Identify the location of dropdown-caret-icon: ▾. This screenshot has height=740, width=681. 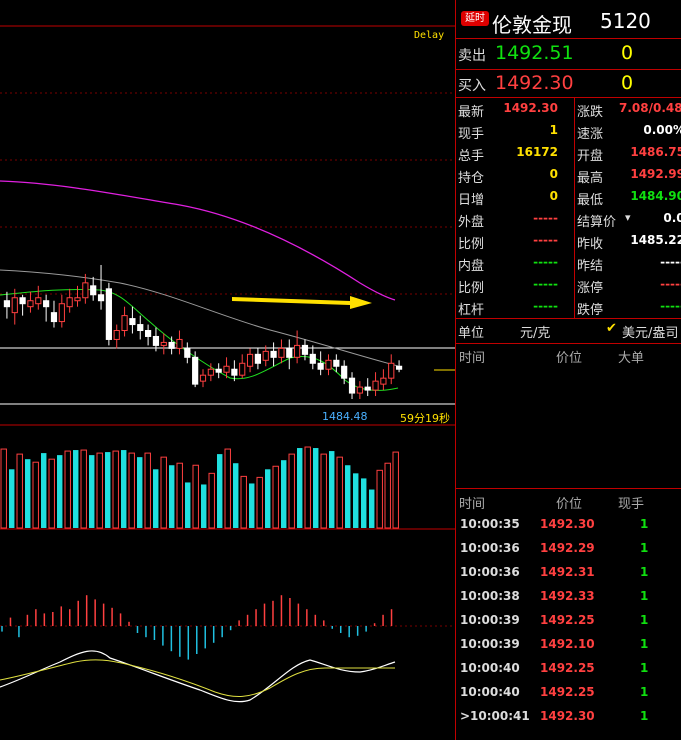
(628, 217).